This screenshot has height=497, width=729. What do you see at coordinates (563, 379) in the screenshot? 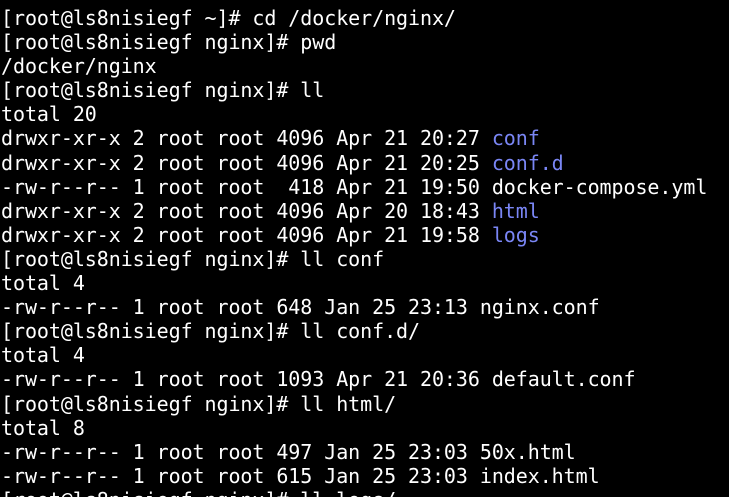
I see `file-name: default.conf` at bounding box center [563, 379].